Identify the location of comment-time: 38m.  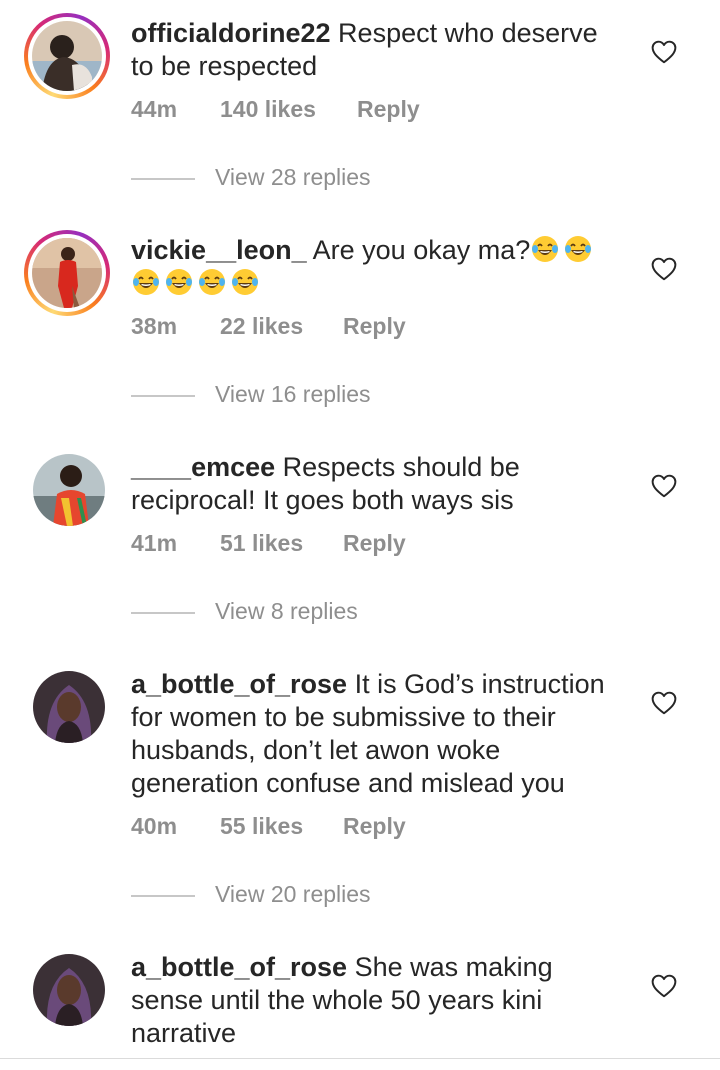
(154, 326).